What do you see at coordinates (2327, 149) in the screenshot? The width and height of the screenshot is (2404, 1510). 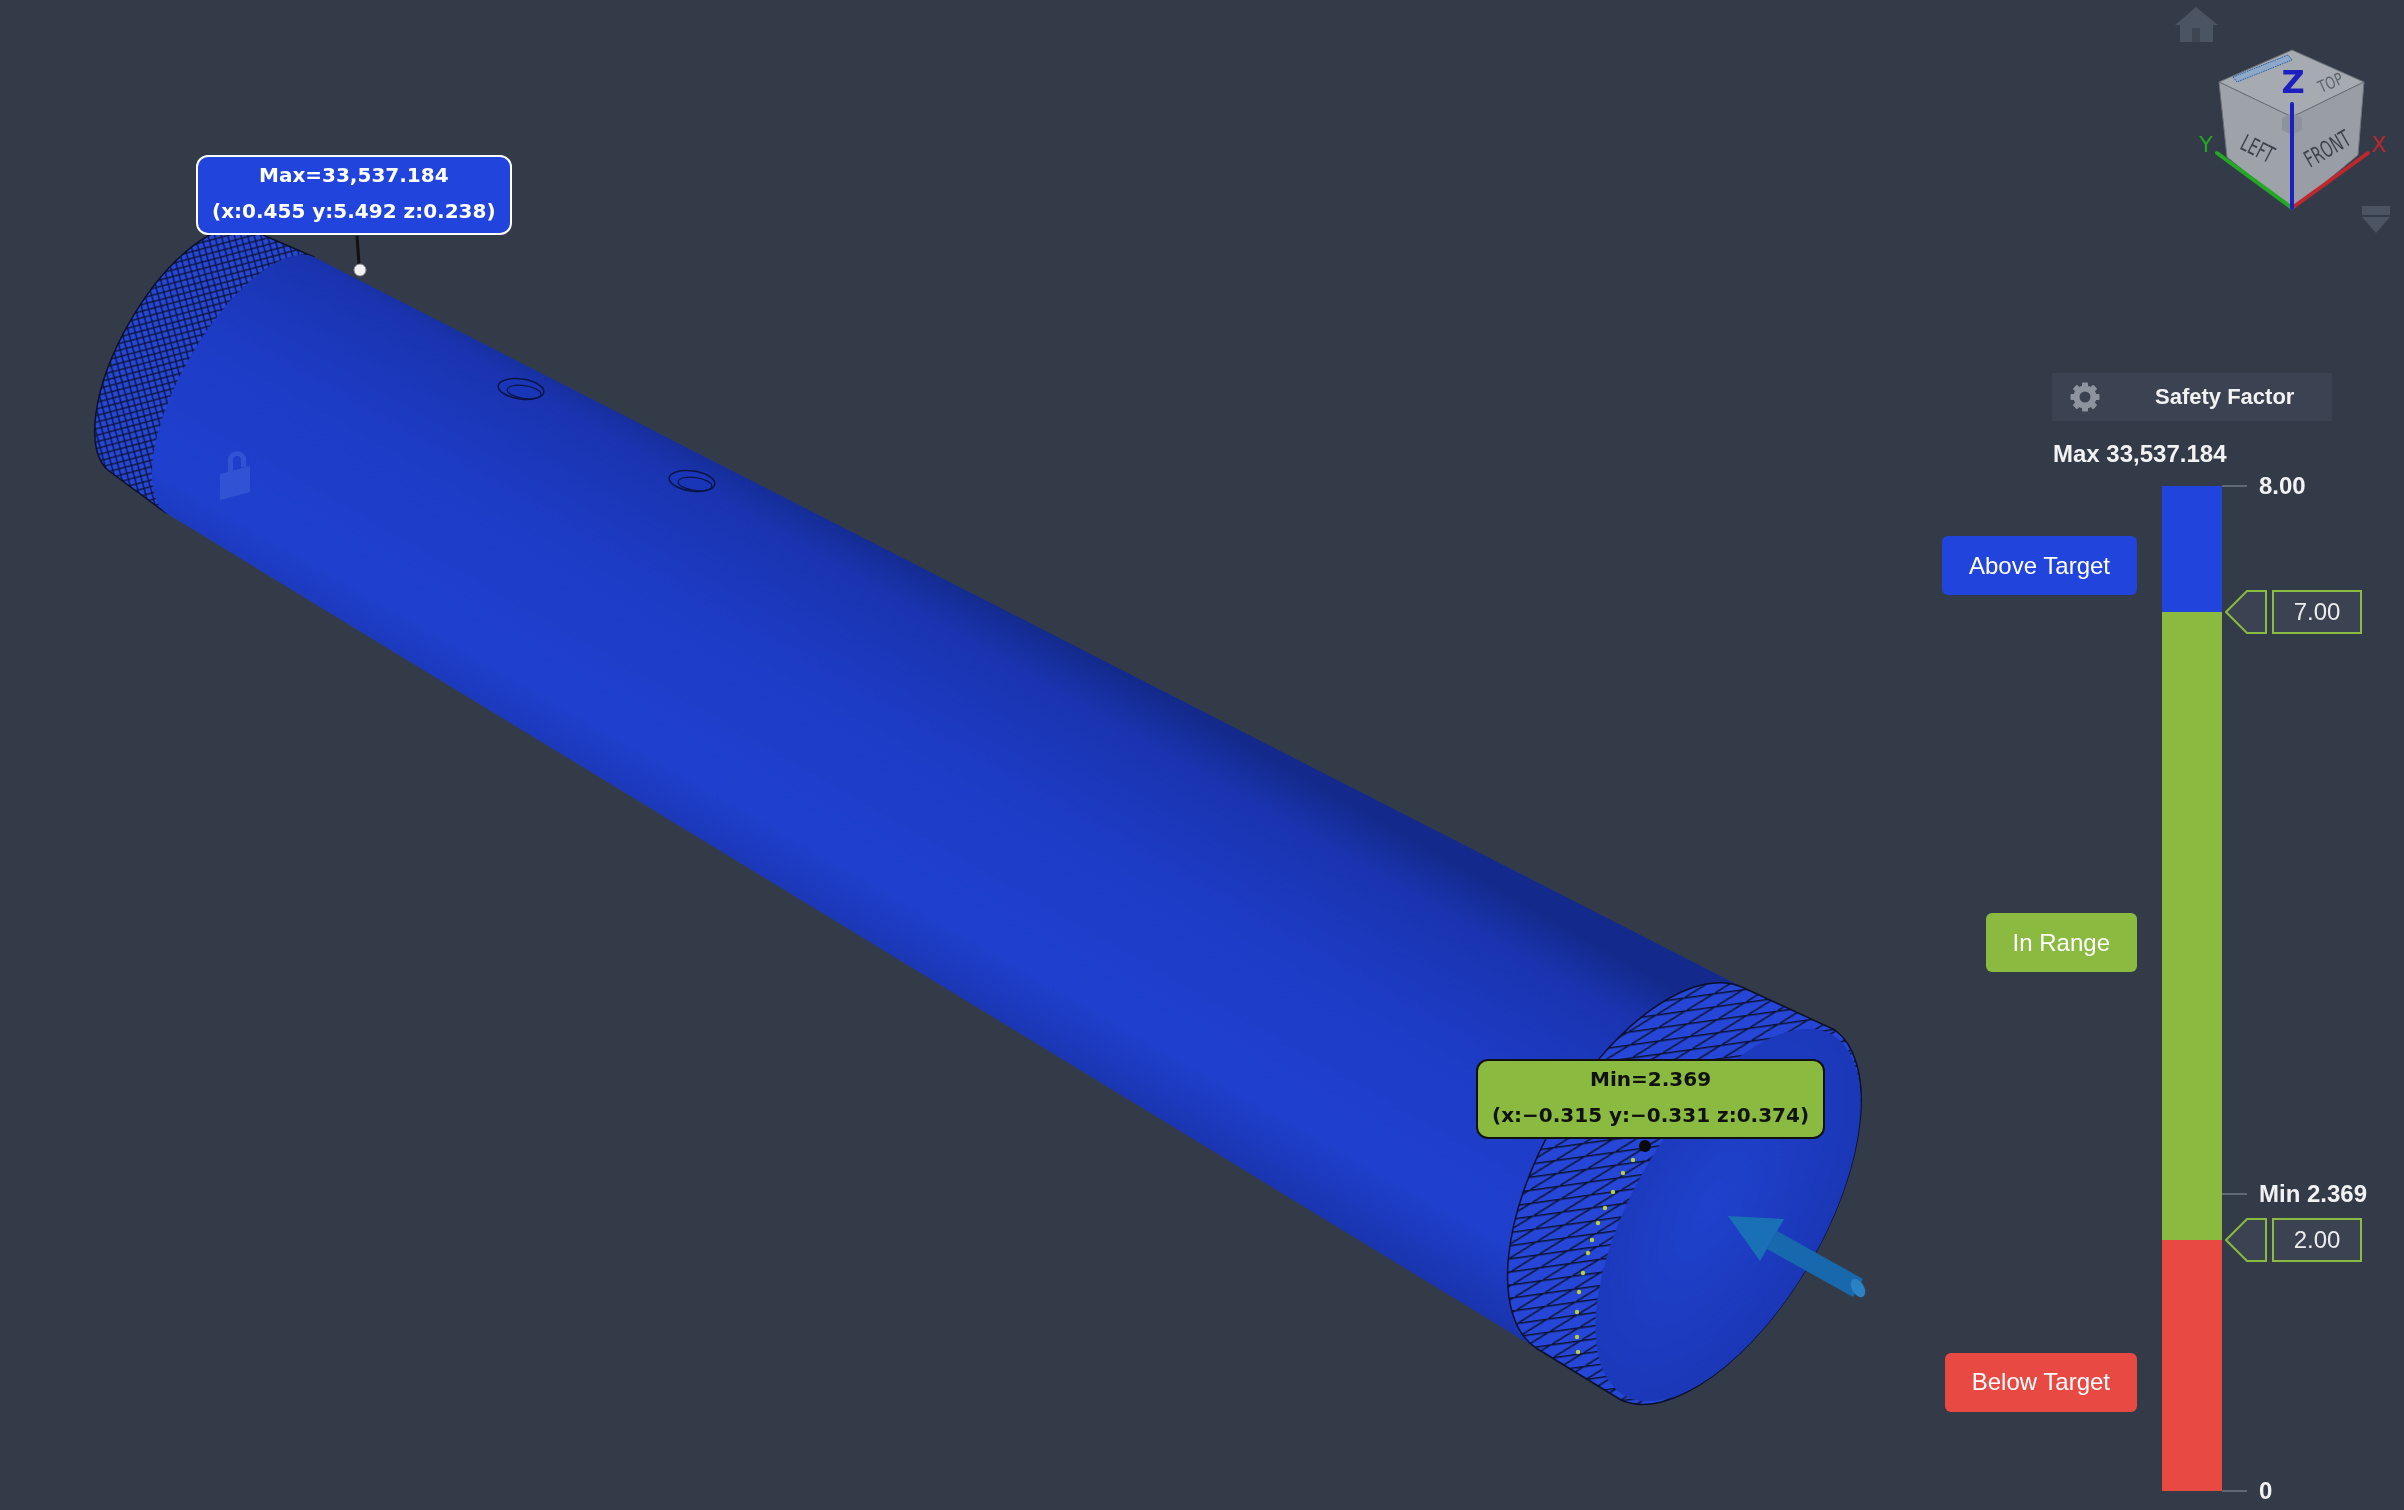 I see `cube-face-label: FRONT` at bounding box center [2327, 149].